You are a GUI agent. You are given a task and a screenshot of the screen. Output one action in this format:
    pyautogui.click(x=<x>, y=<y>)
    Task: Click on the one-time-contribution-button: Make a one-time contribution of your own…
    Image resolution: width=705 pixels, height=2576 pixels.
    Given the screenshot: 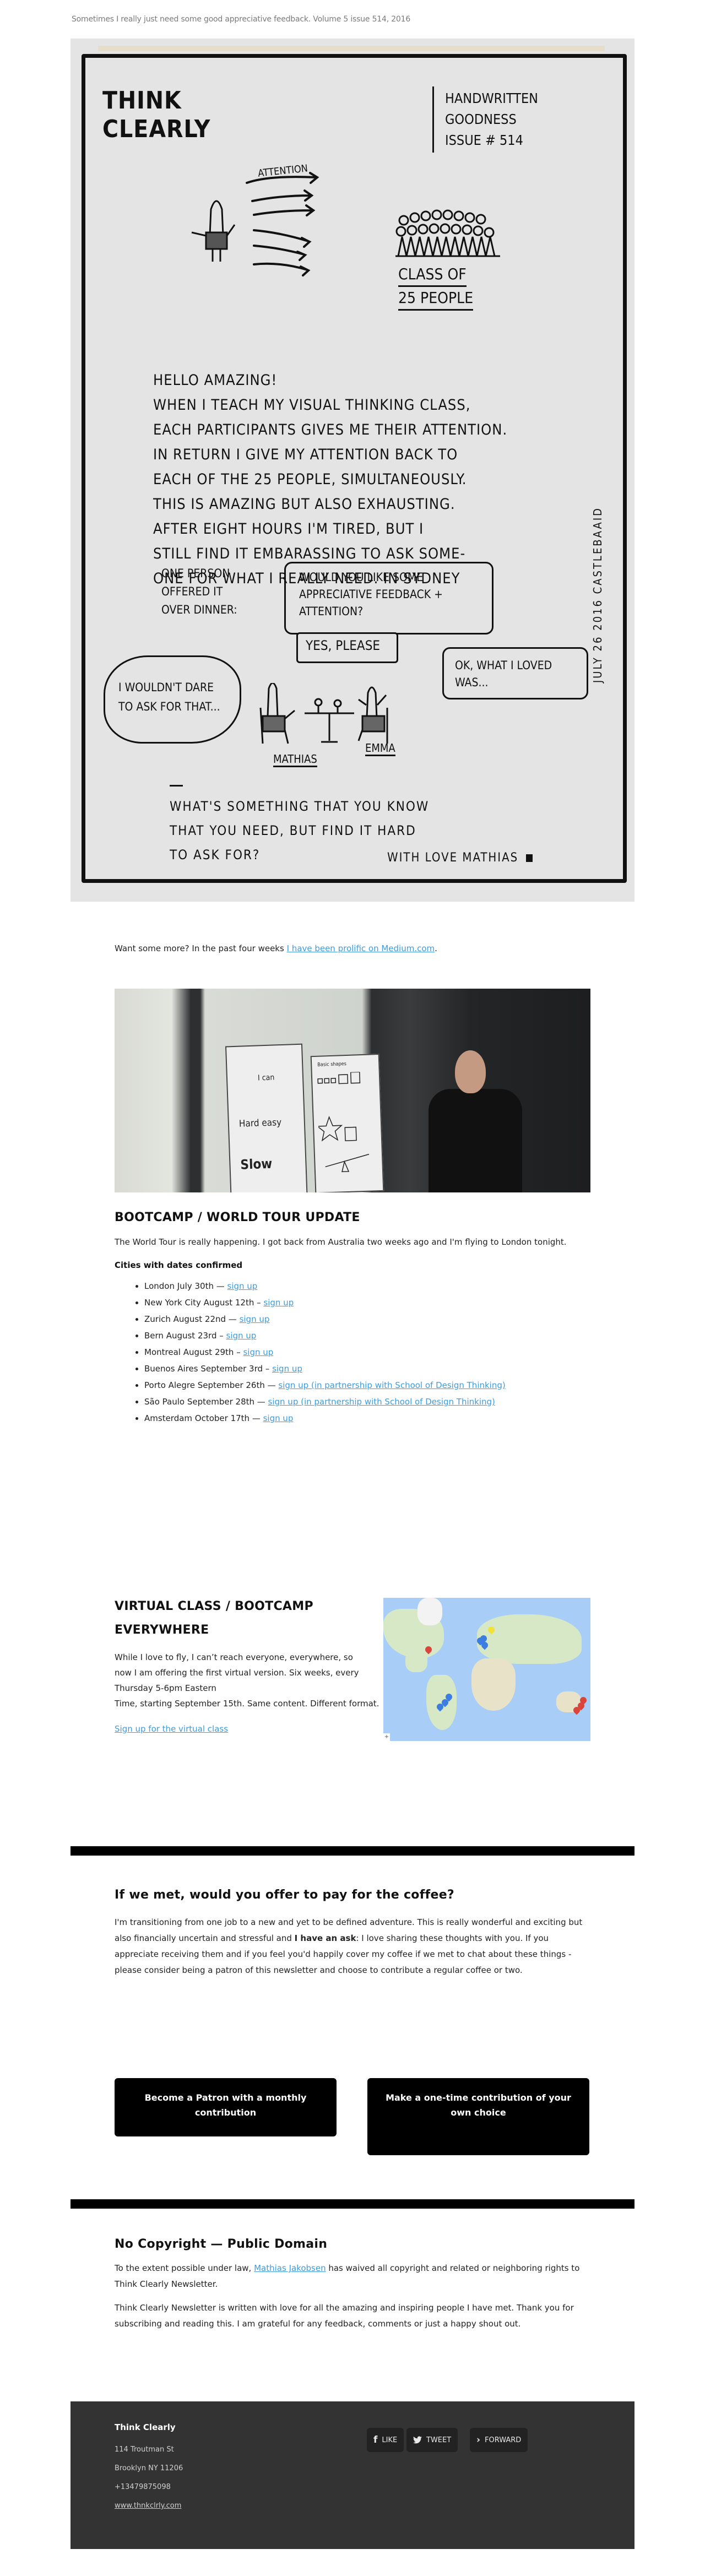 What is the action you would take?
    pyautogui.click(x=478, y=2116)
    